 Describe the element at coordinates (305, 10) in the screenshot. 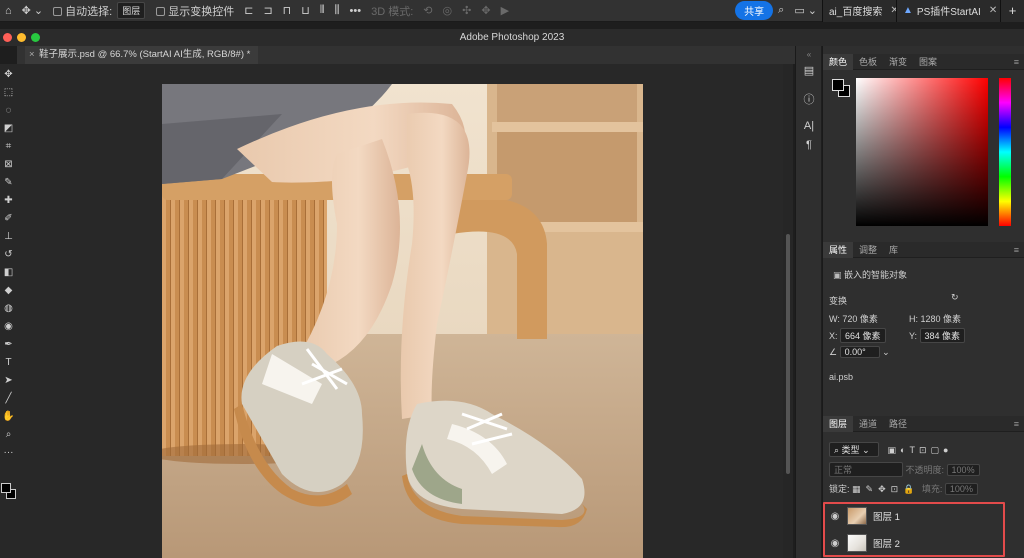

I see `align-top-icon: ⊔` at that location.